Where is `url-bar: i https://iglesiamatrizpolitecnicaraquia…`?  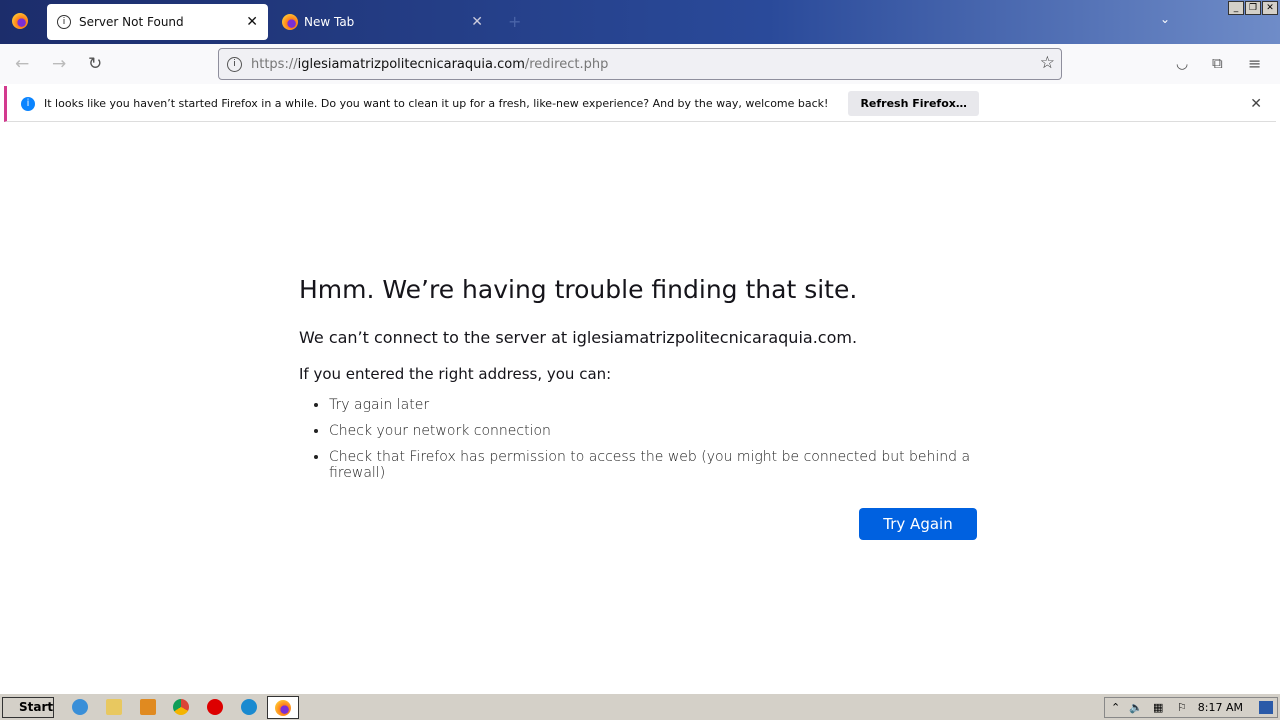 url-bar: i https://iglesiamatrizpolitecnicaraquia… is located at coordinates (640, 64).